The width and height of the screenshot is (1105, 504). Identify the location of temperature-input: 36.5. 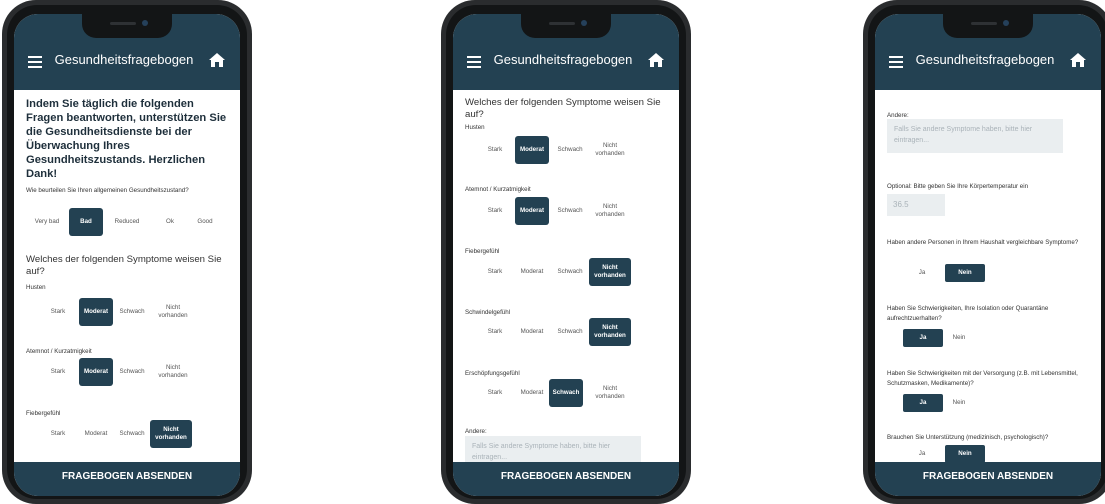
(916, 205).